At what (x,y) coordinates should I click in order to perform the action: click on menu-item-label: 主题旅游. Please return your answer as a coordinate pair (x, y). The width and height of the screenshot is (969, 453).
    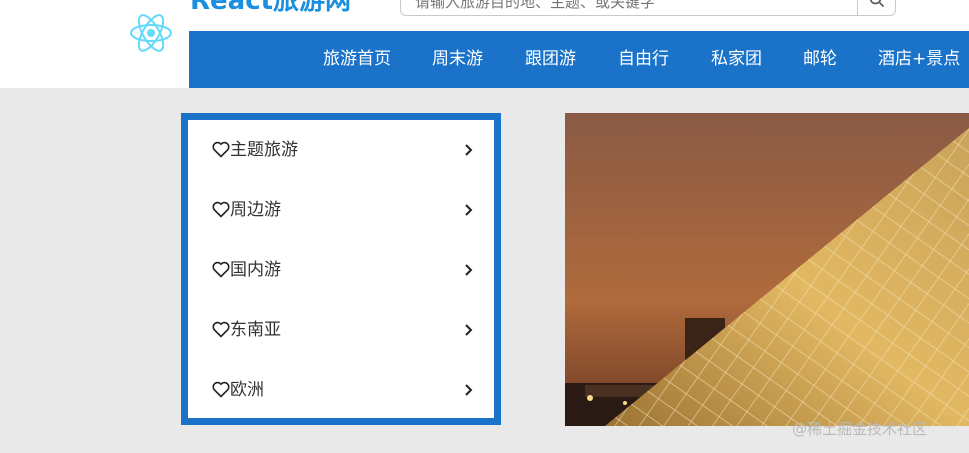
    Looking at the image, I should click on (264, 150).